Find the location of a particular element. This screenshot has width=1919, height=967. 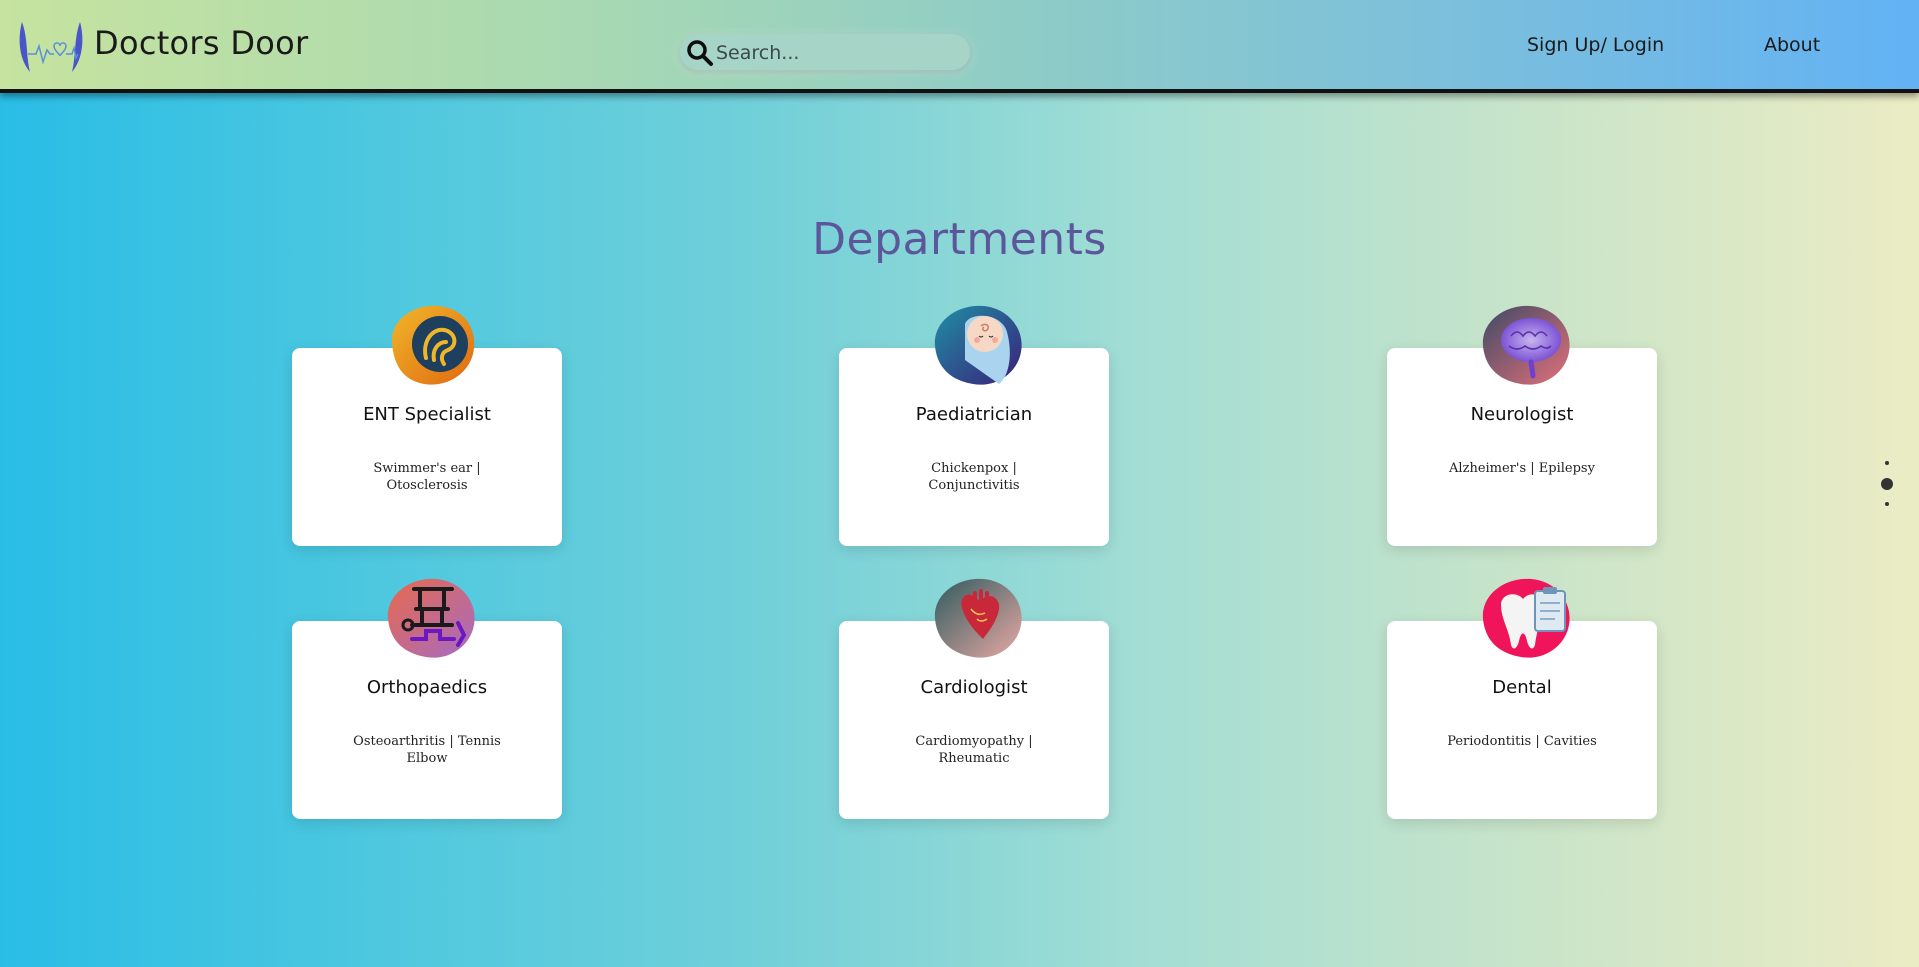

card-title: Dental is located at coordinates (1522, 687).